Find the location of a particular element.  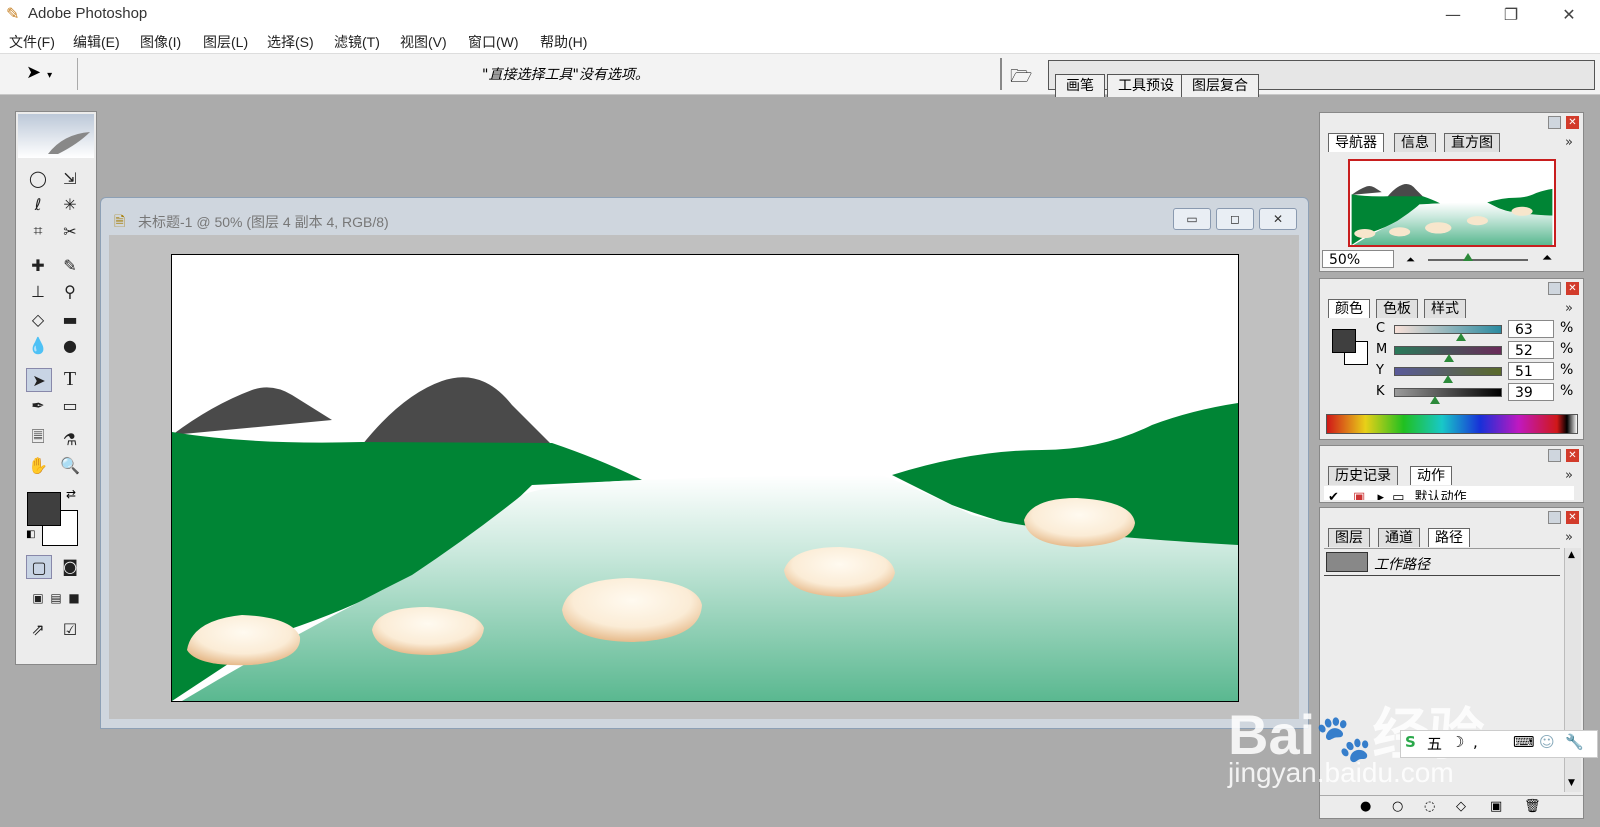

crop-tool-icon: ⌗ is located at coordinates (38, 231).